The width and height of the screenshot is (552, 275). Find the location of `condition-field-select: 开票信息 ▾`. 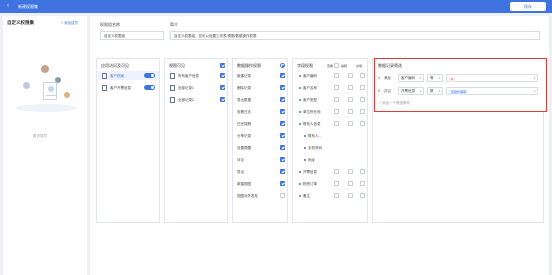

condition-field-select: 开票信息 ▾ is located at coordinates (411, 91).